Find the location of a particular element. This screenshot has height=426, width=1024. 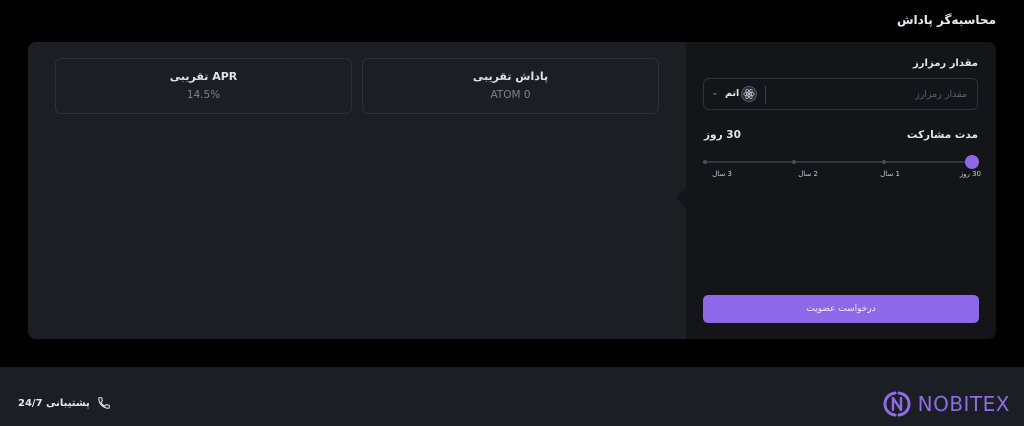

tick-label-1-year: 1 سال is located at coordinates (890, 174).